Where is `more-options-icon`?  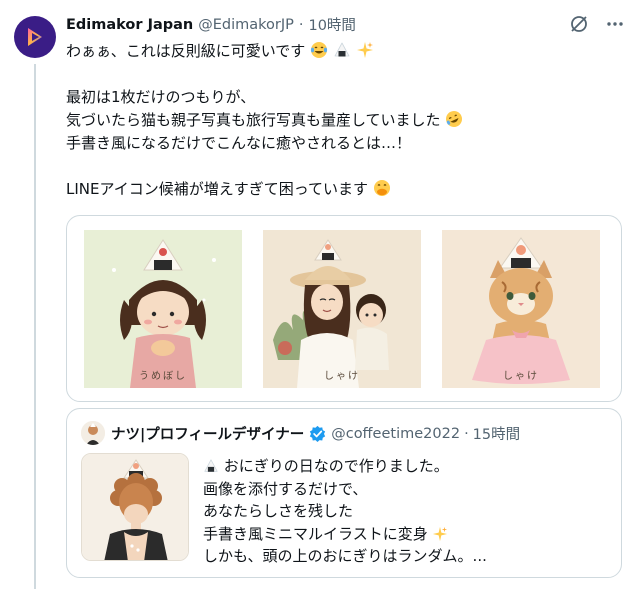
more-options-icon is located at coordinates (615, 24).